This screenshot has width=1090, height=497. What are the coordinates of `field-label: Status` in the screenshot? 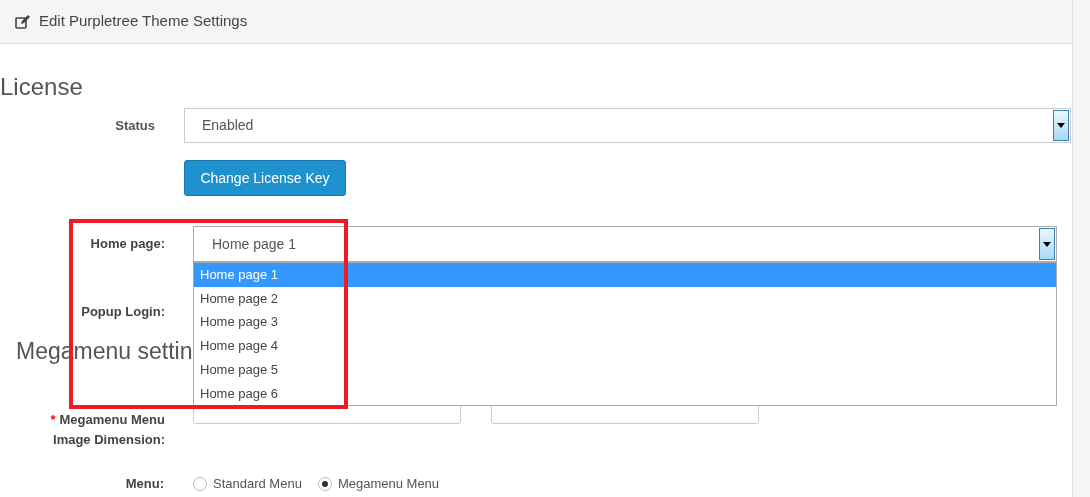 It's located at (134, 125).